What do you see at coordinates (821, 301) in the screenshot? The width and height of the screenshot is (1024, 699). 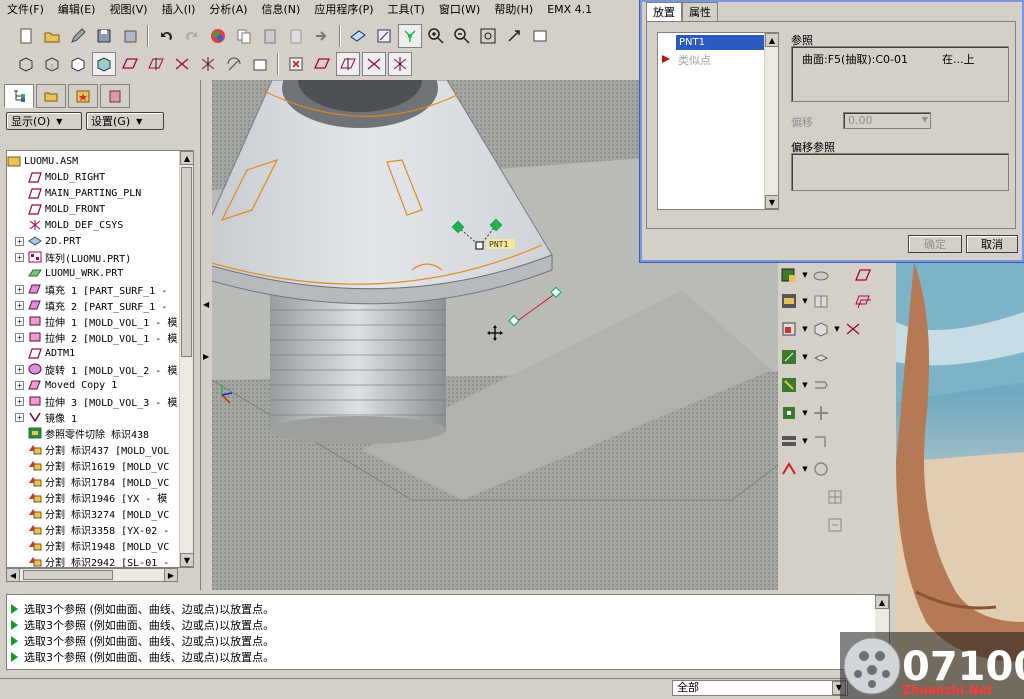 I see `book-surface-icon` at bounding box center [821, 301].